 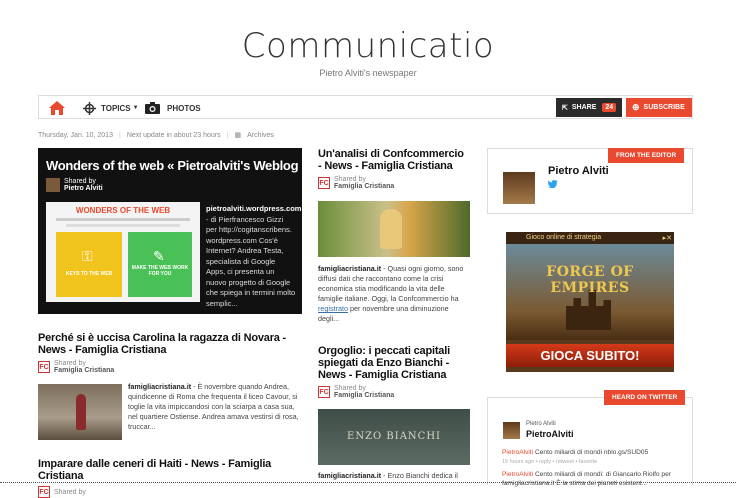 I want to click on topics-menu: TOPICS ▼, so click(x=111, y=108).